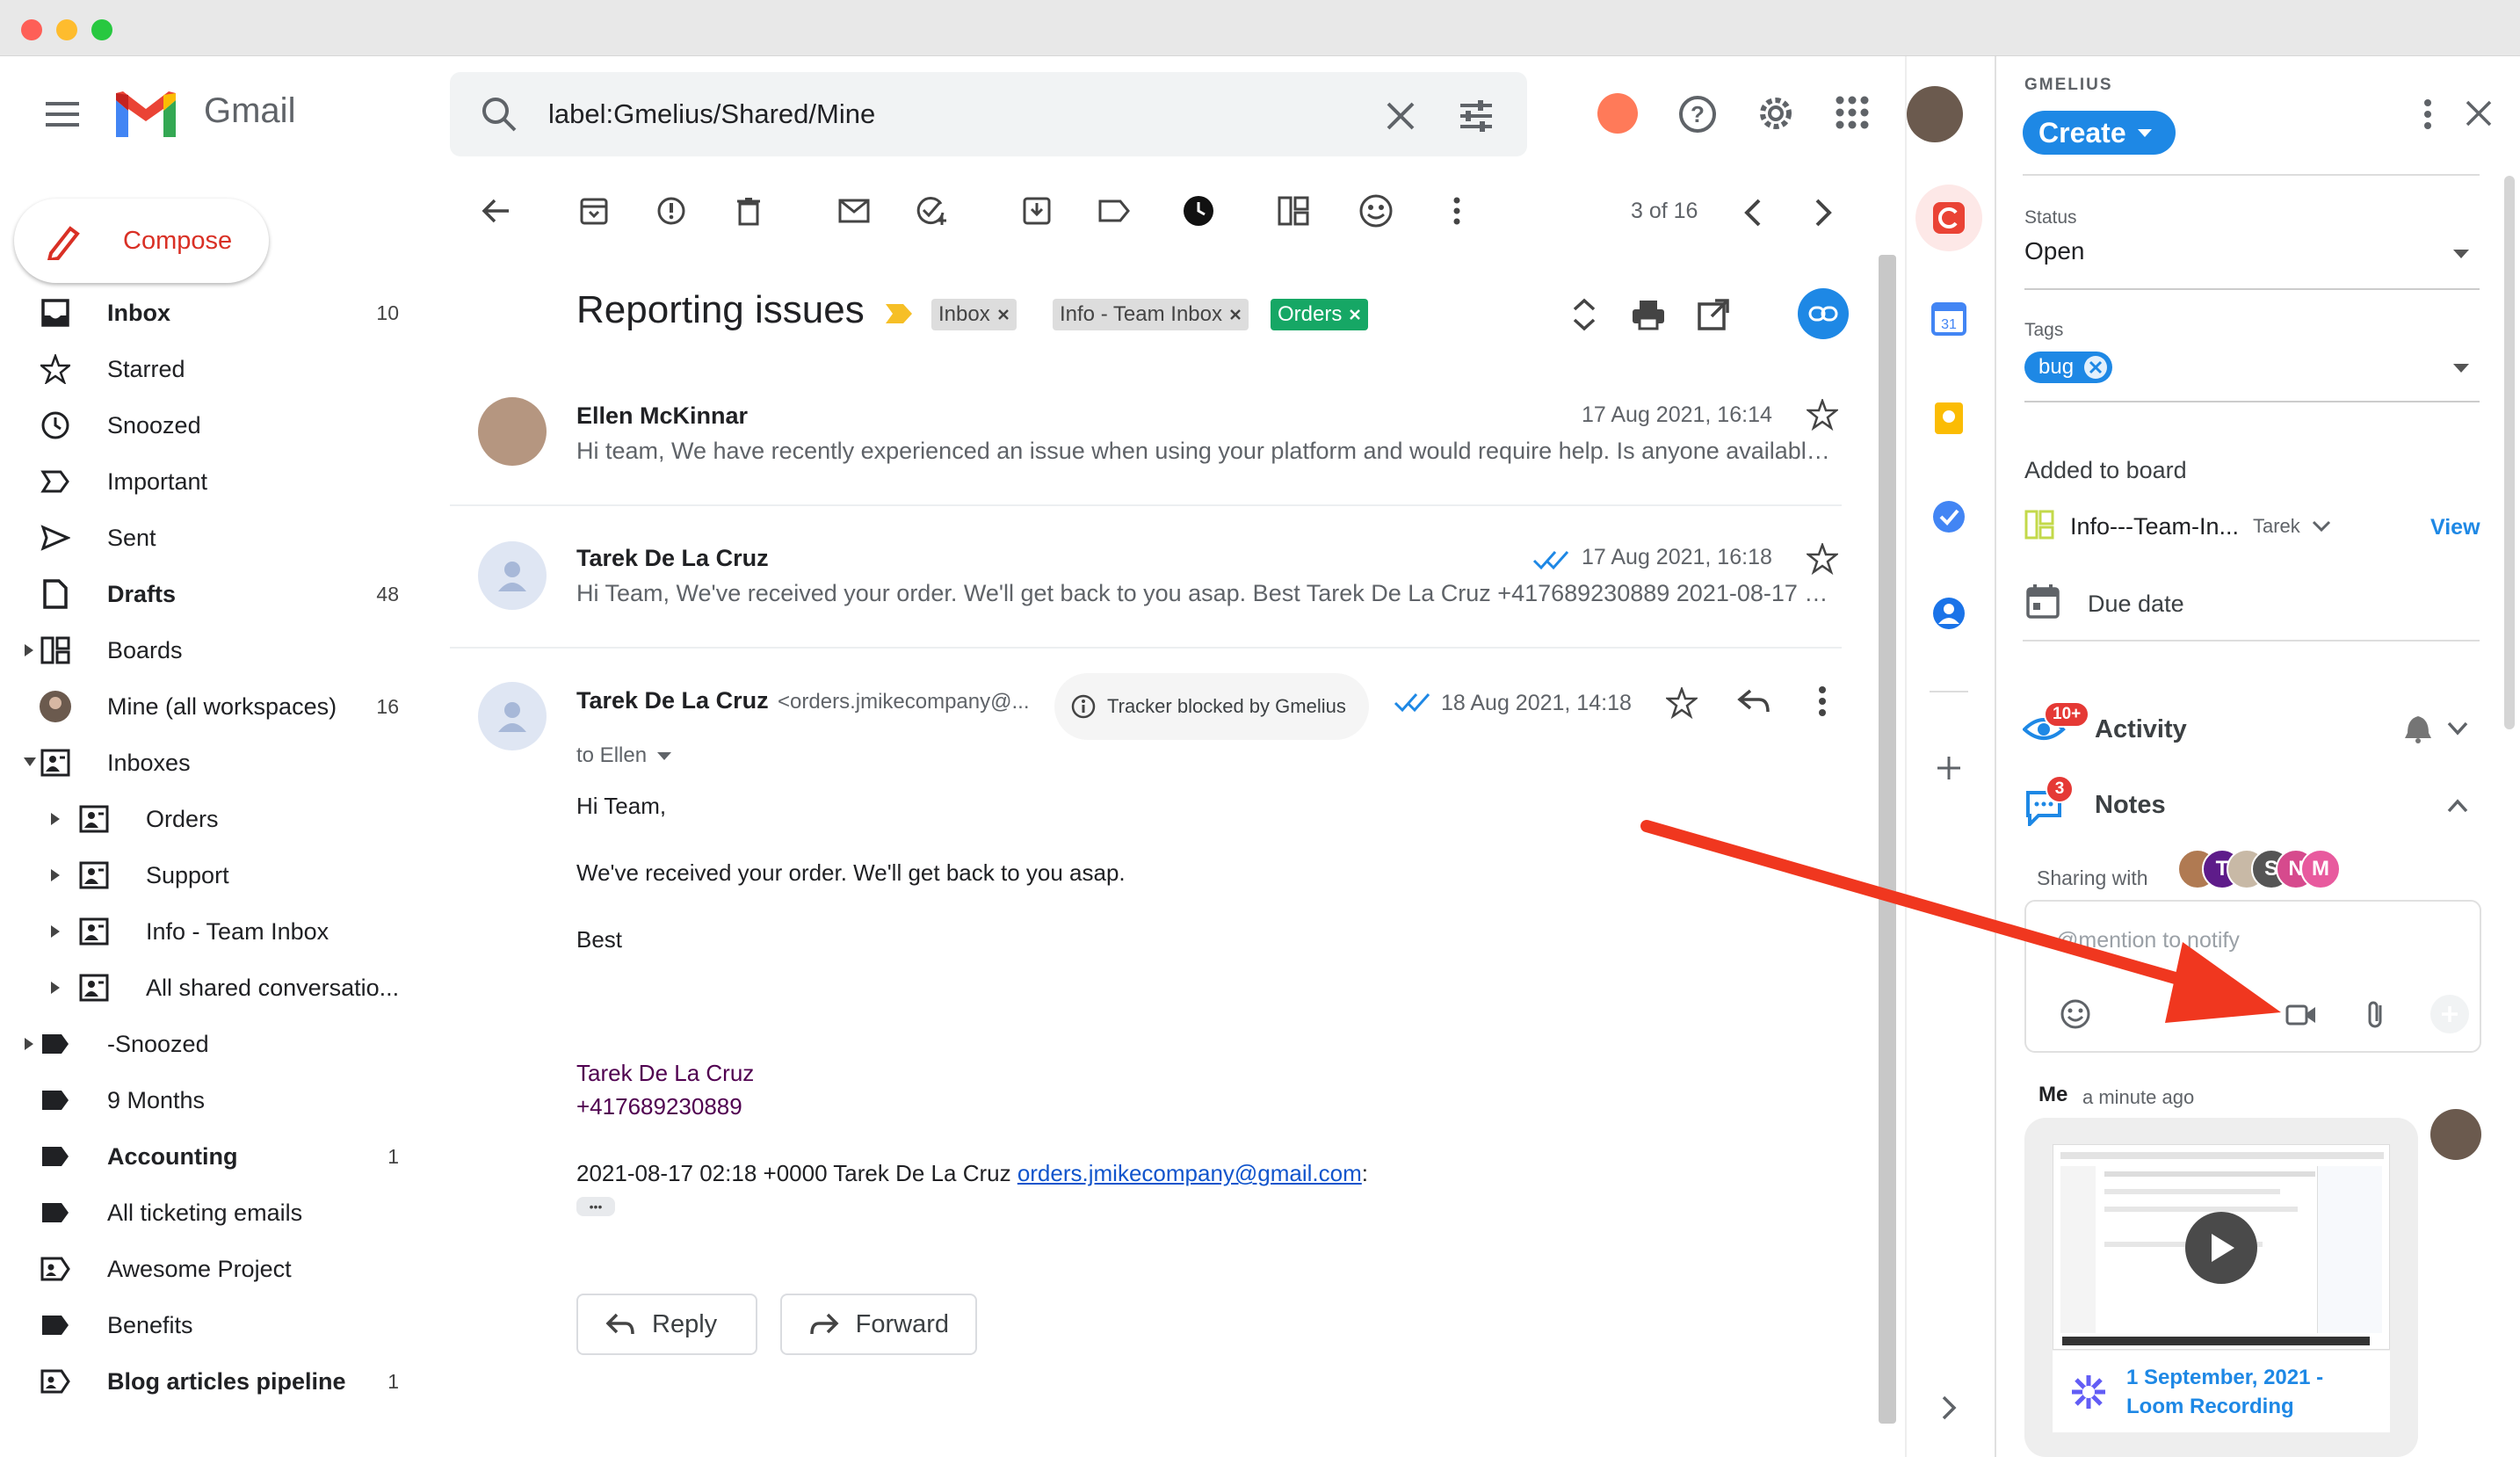 The image size is (2520, 1457). Describe the element at coordinates (2141, 729) in the screenshot. I see `activity-label: Activity` at that location.